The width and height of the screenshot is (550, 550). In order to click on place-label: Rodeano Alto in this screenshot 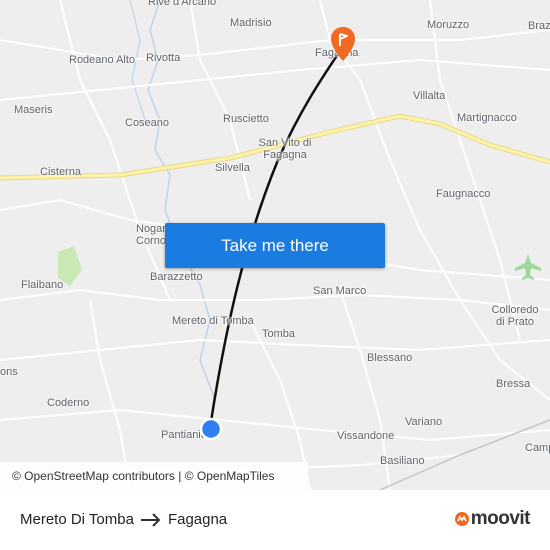, I will do `click(102, 60)`.